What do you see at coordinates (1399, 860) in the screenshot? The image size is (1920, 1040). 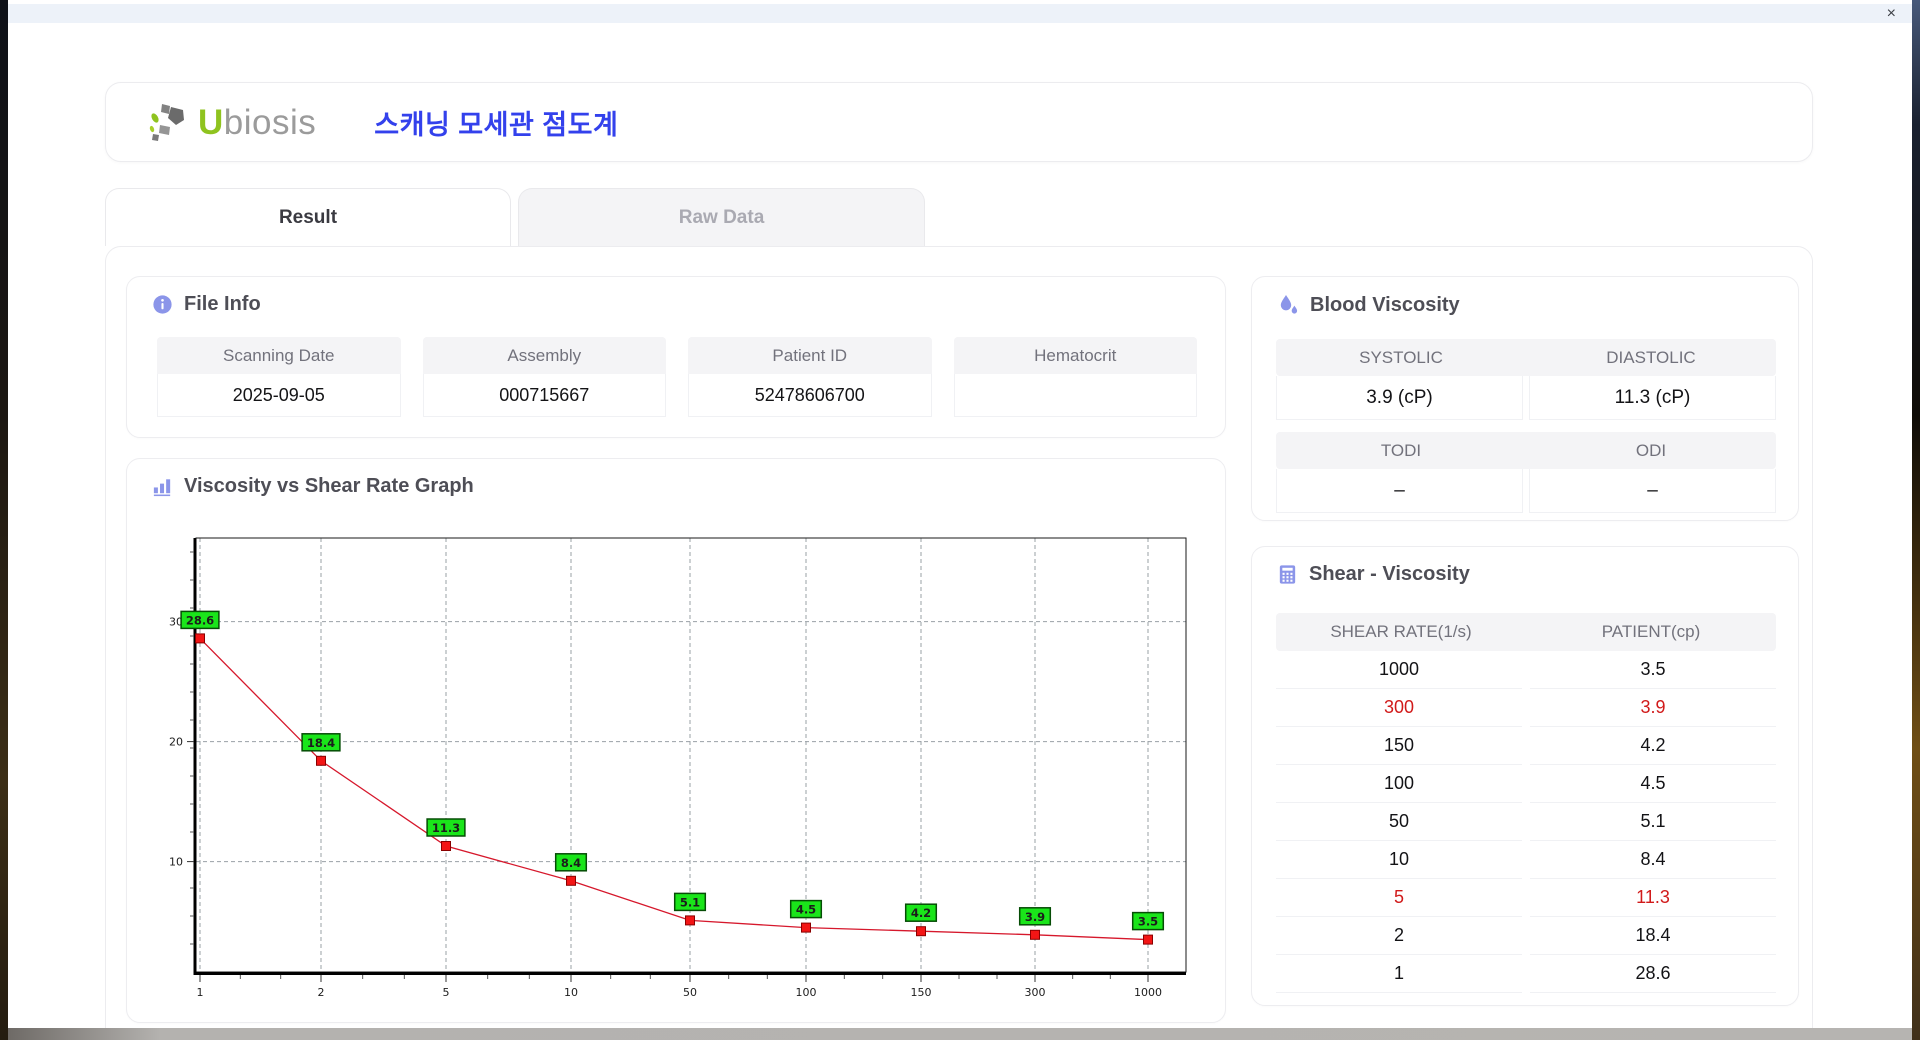 I see `shear-rate-cell: 10` at bounding box center [1399, 860].